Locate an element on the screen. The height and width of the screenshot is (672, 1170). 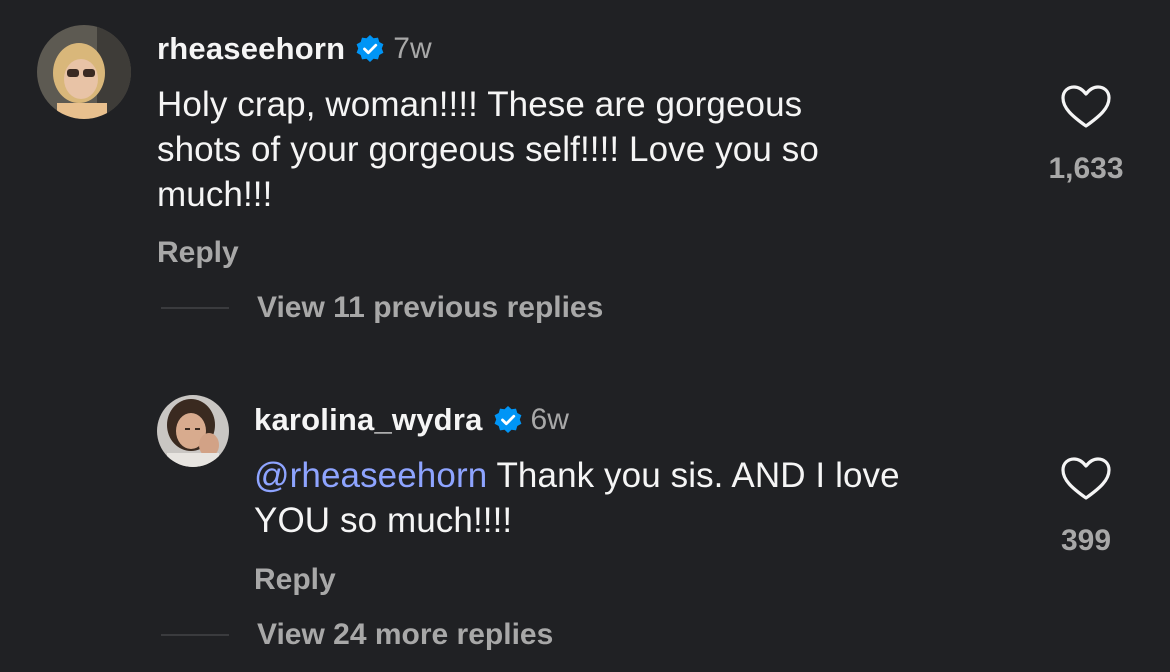
username: karolina_wydra is located at coordinates (368, 420).